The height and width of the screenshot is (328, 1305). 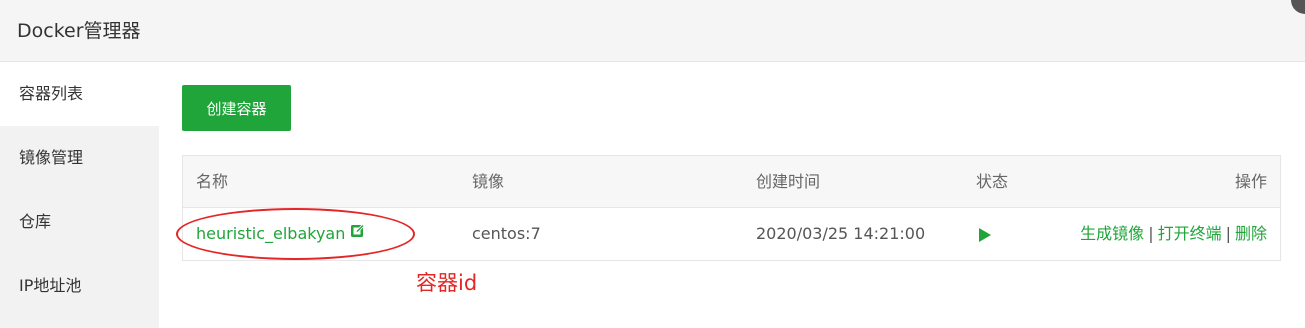 I want to click on open-terminal-link: 打开终端, so click(x=1190, y=233).